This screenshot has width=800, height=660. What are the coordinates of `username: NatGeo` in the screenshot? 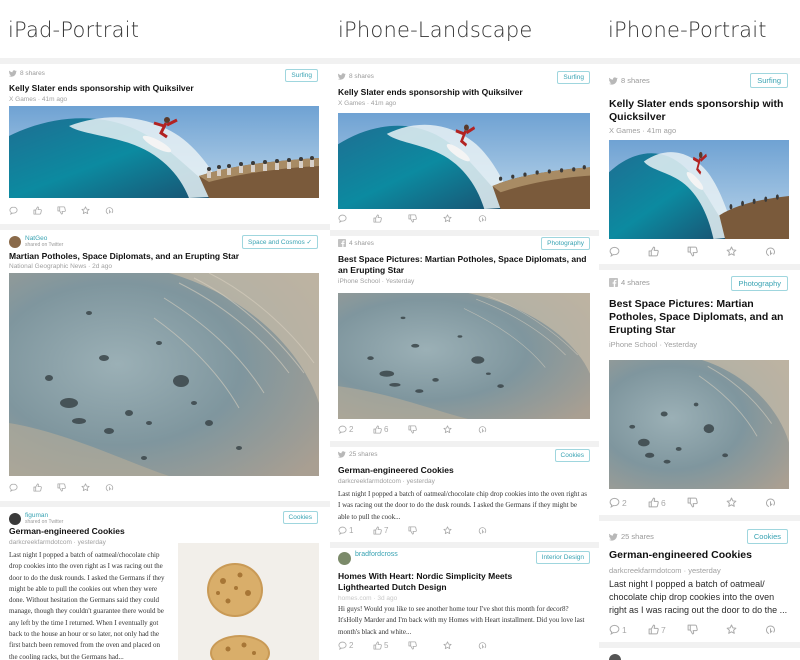 It's located at (36, 238).